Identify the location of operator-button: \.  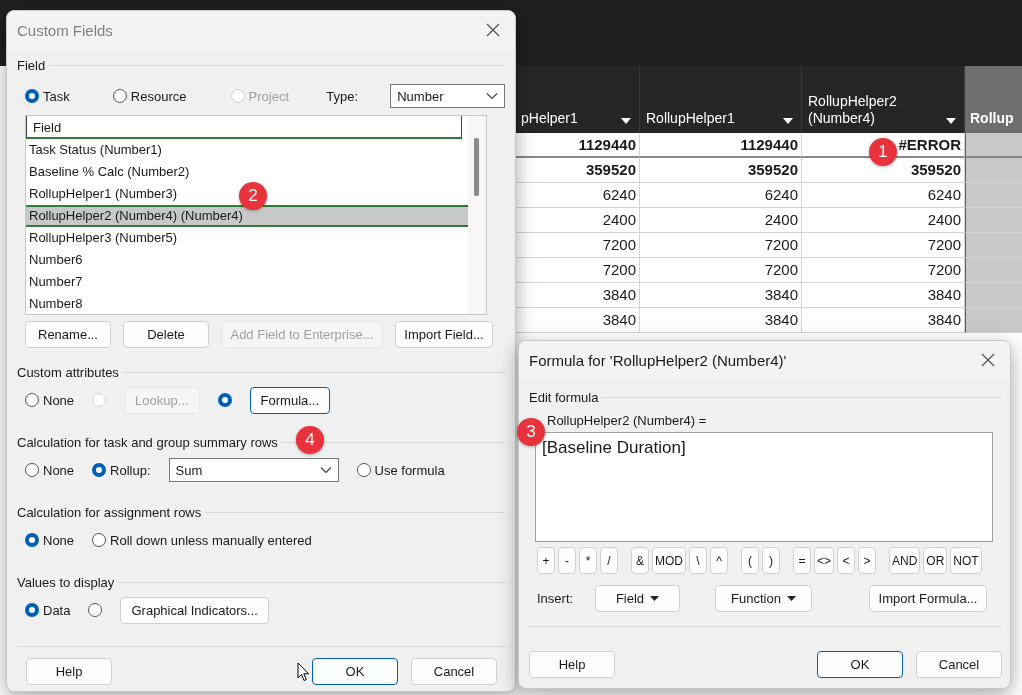
(698, 560).